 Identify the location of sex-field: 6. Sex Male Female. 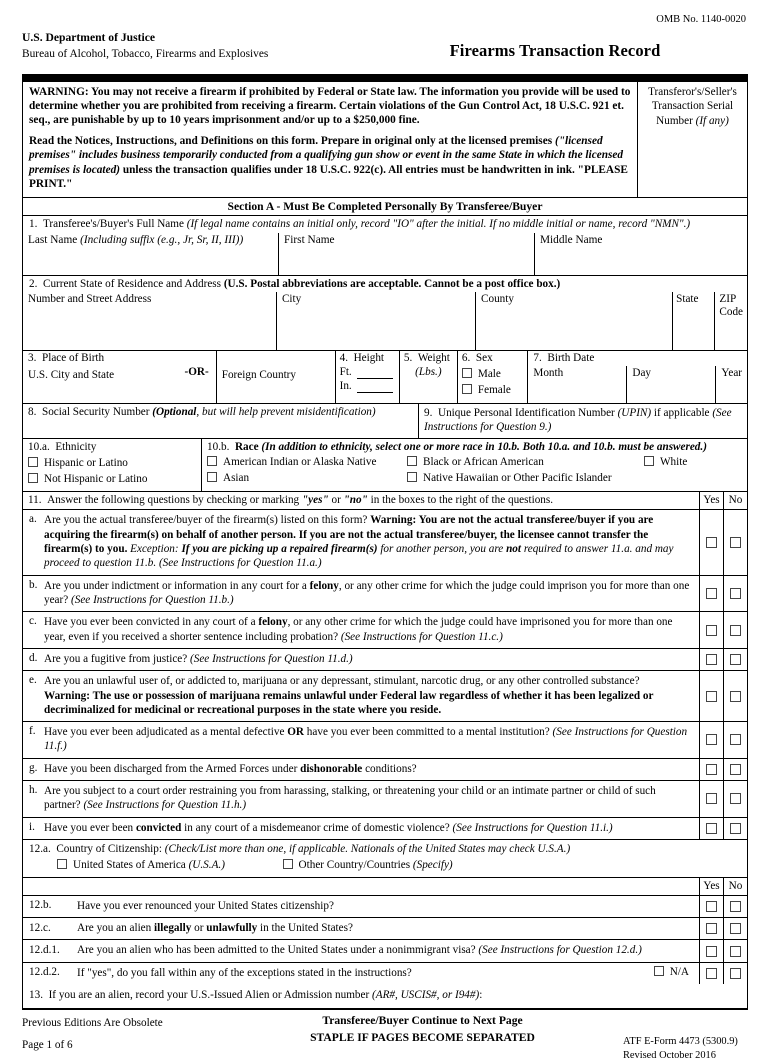
(492, 376).